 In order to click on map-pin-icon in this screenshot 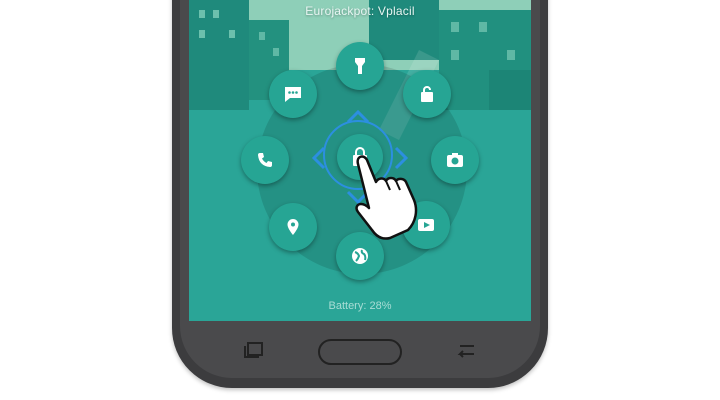, I will do `click(293, 227)`.